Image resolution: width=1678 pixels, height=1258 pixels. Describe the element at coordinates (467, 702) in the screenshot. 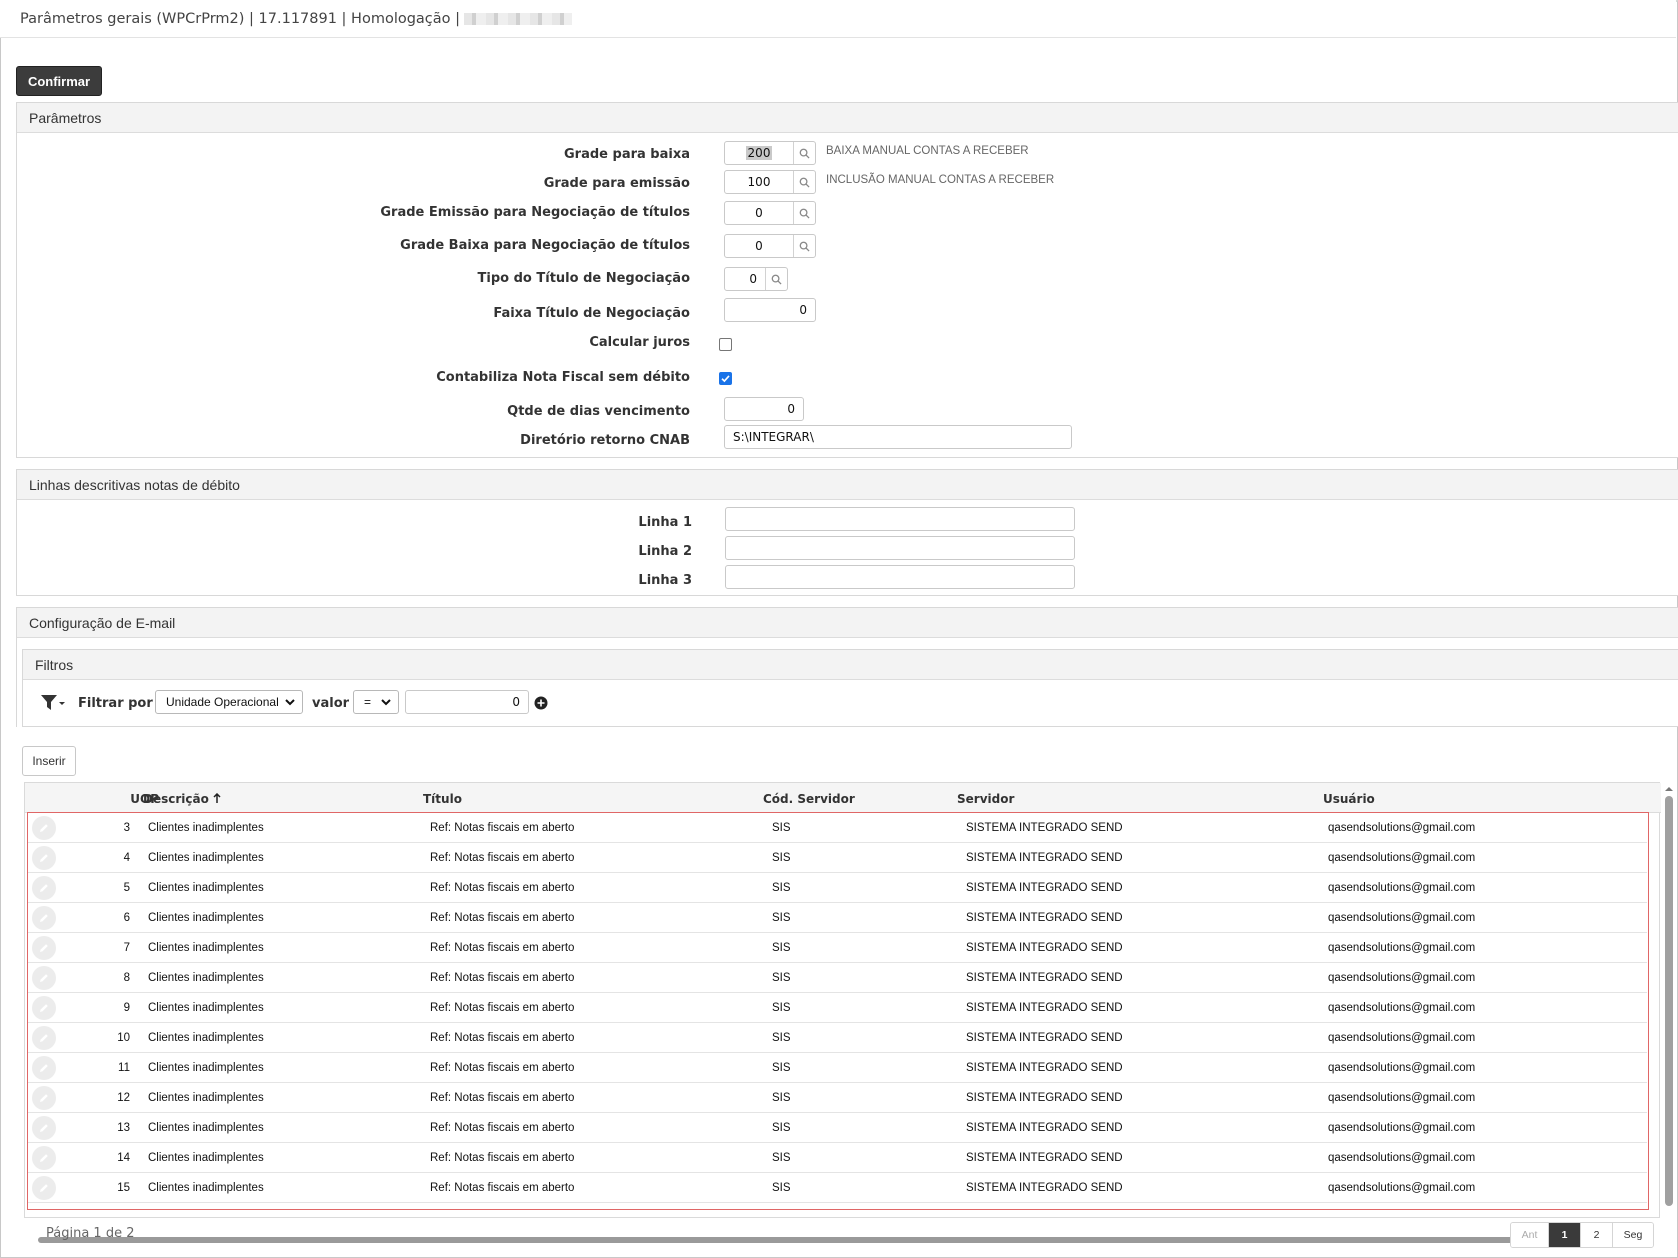

I see `filter-value-input: 0` at that location.